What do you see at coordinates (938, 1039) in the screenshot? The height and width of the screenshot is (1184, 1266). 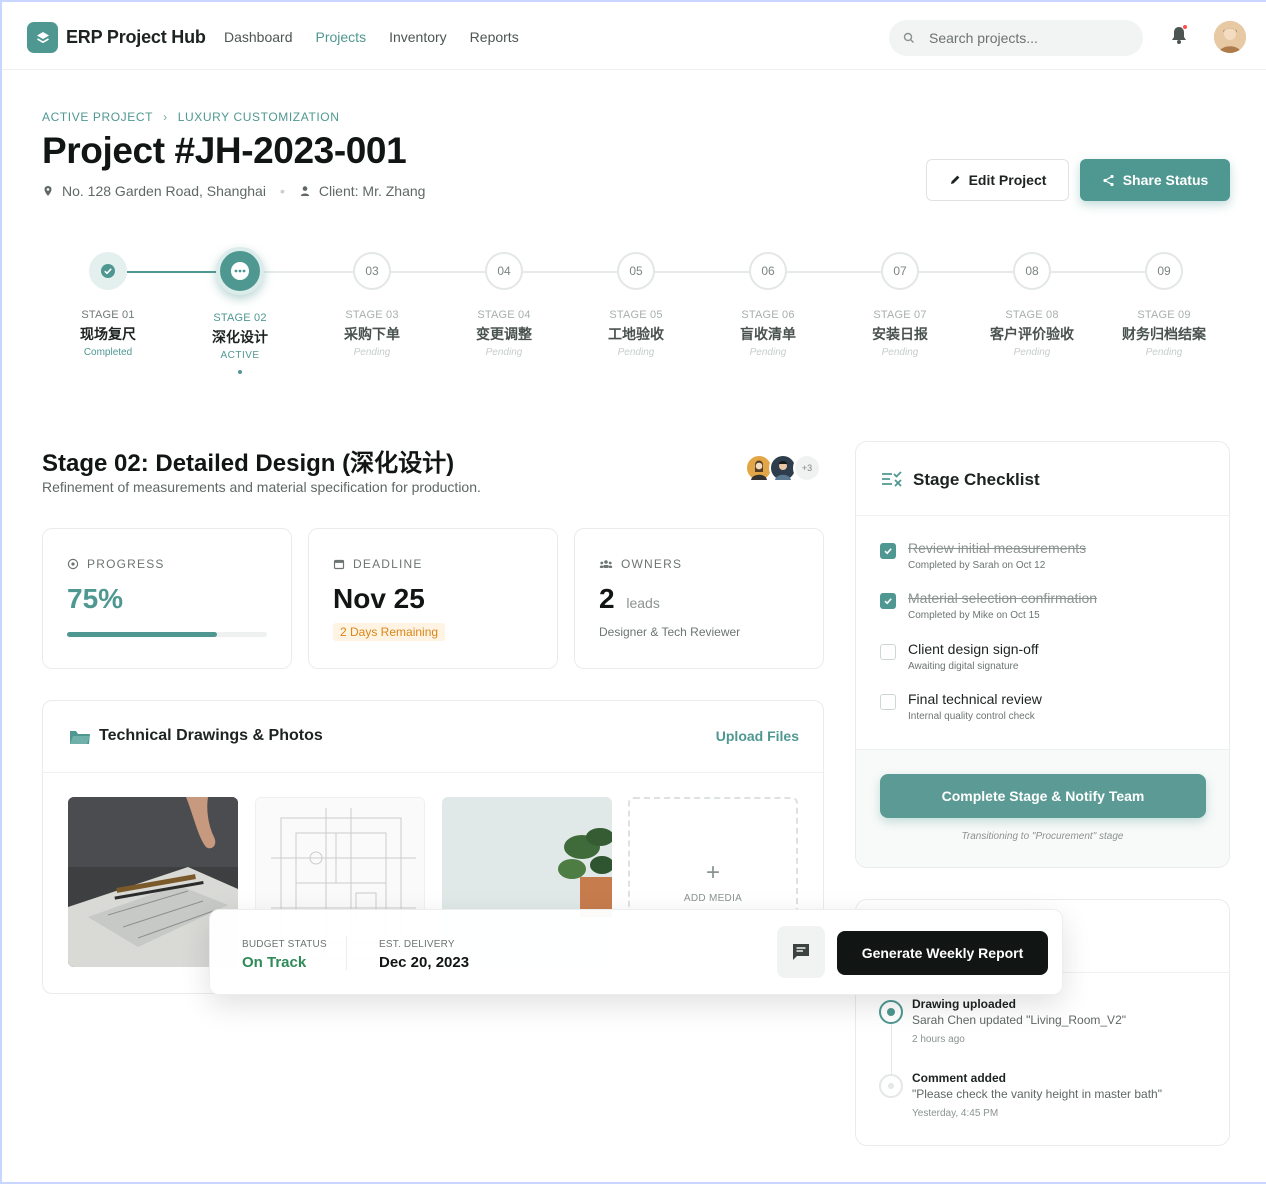 I see `activity-time: 2 hours ago` at bounding box center [938, 1039].